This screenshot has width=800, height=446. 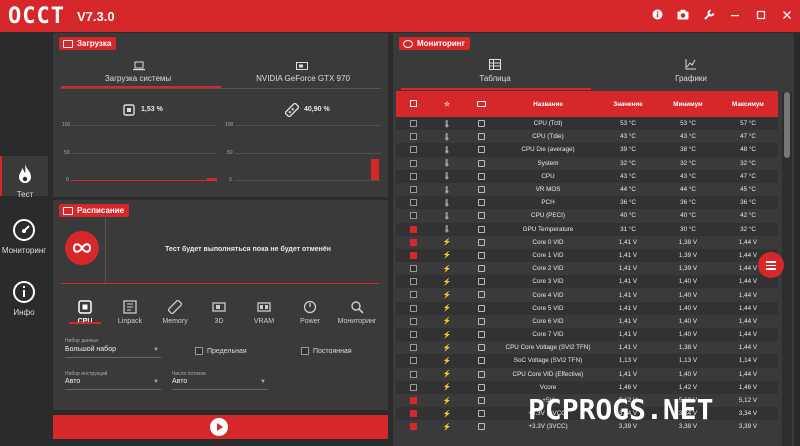 What do you see at coordinates (587, 387) in the screenshot?
I see `table-row: ⚡ Vcore 1,46 V 1,42 V 1,46 V` at bounding box center [587, 387].